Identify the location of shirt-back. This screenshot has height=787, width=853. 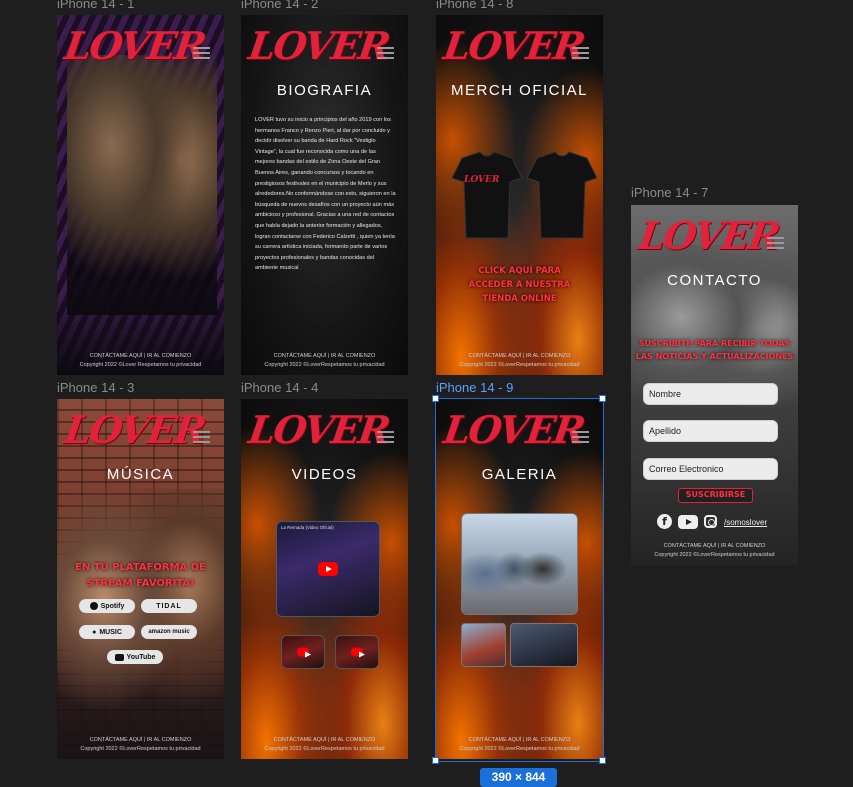
(561, 195).